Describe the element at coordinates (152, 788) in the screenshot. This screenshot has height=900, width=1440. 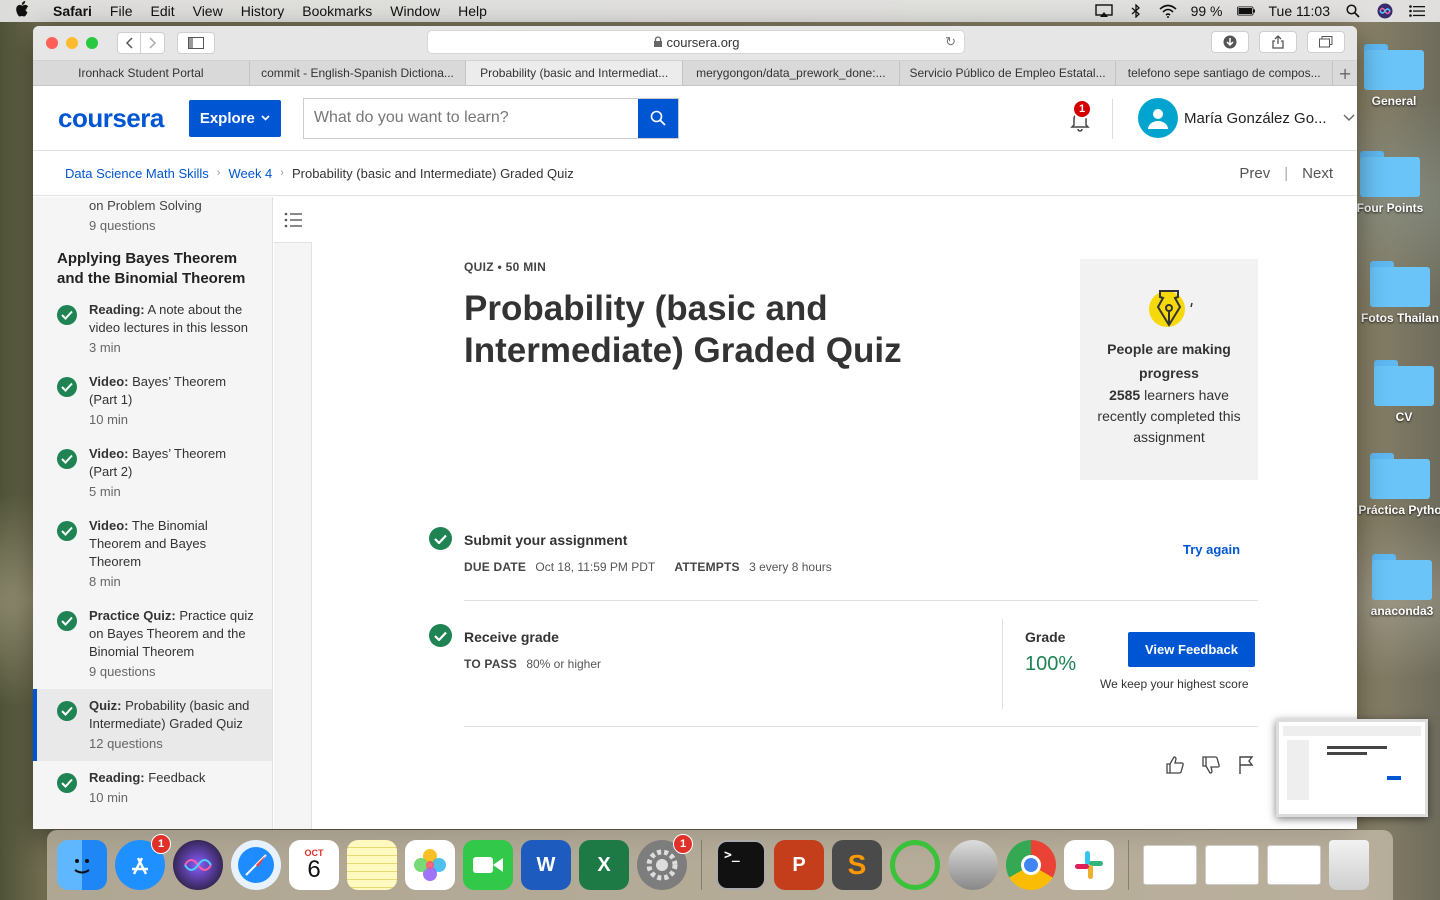
I see `sidebar-item-reading-feedback: Reading: Feedback 10 min` at that location.